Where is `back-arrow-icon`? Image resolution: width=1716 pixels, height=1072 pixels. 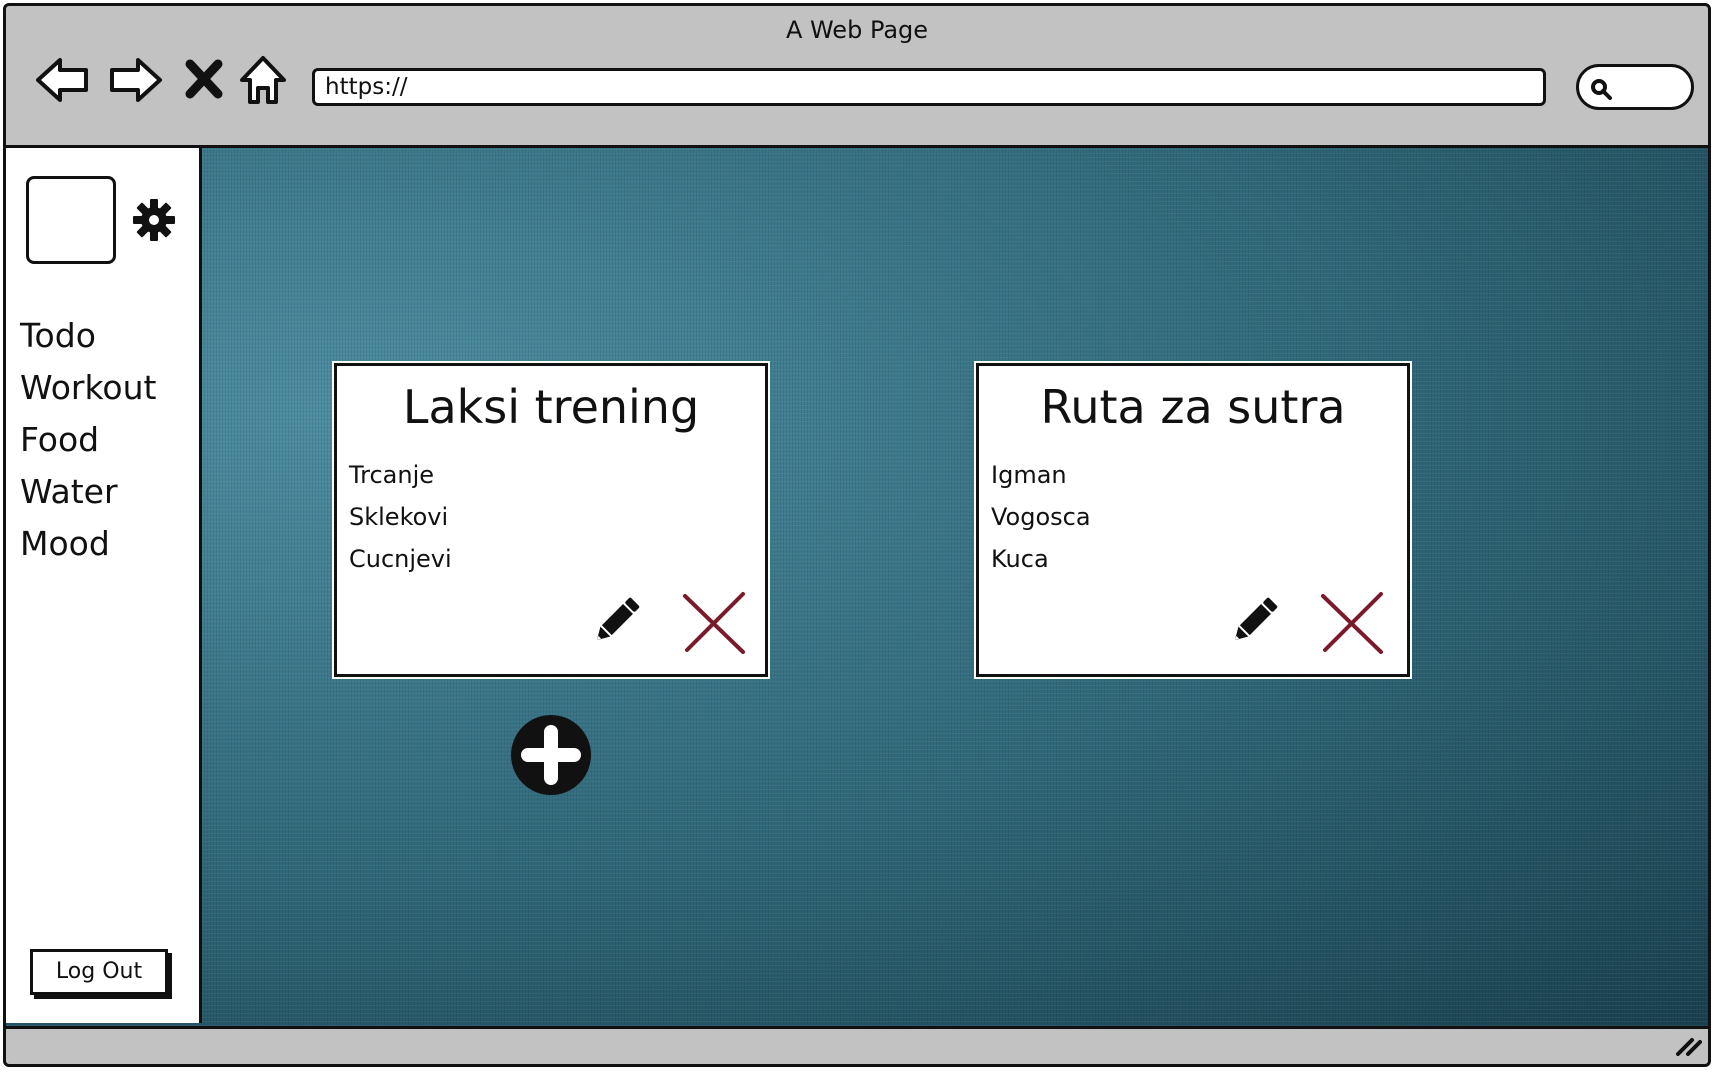 back-arrow-icon is located at coordinates (62, 80).